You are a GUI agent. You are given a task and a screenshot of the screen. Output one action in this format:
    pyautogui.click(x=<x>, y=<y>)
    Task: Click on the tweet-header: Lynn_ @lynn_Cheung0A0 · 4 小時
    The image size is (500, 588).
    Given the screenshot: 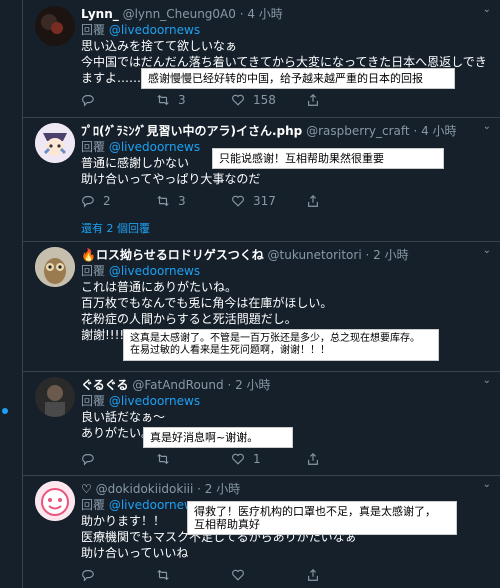 What is the action you would take?
    pyautogui.click(x=182, y=14)
    